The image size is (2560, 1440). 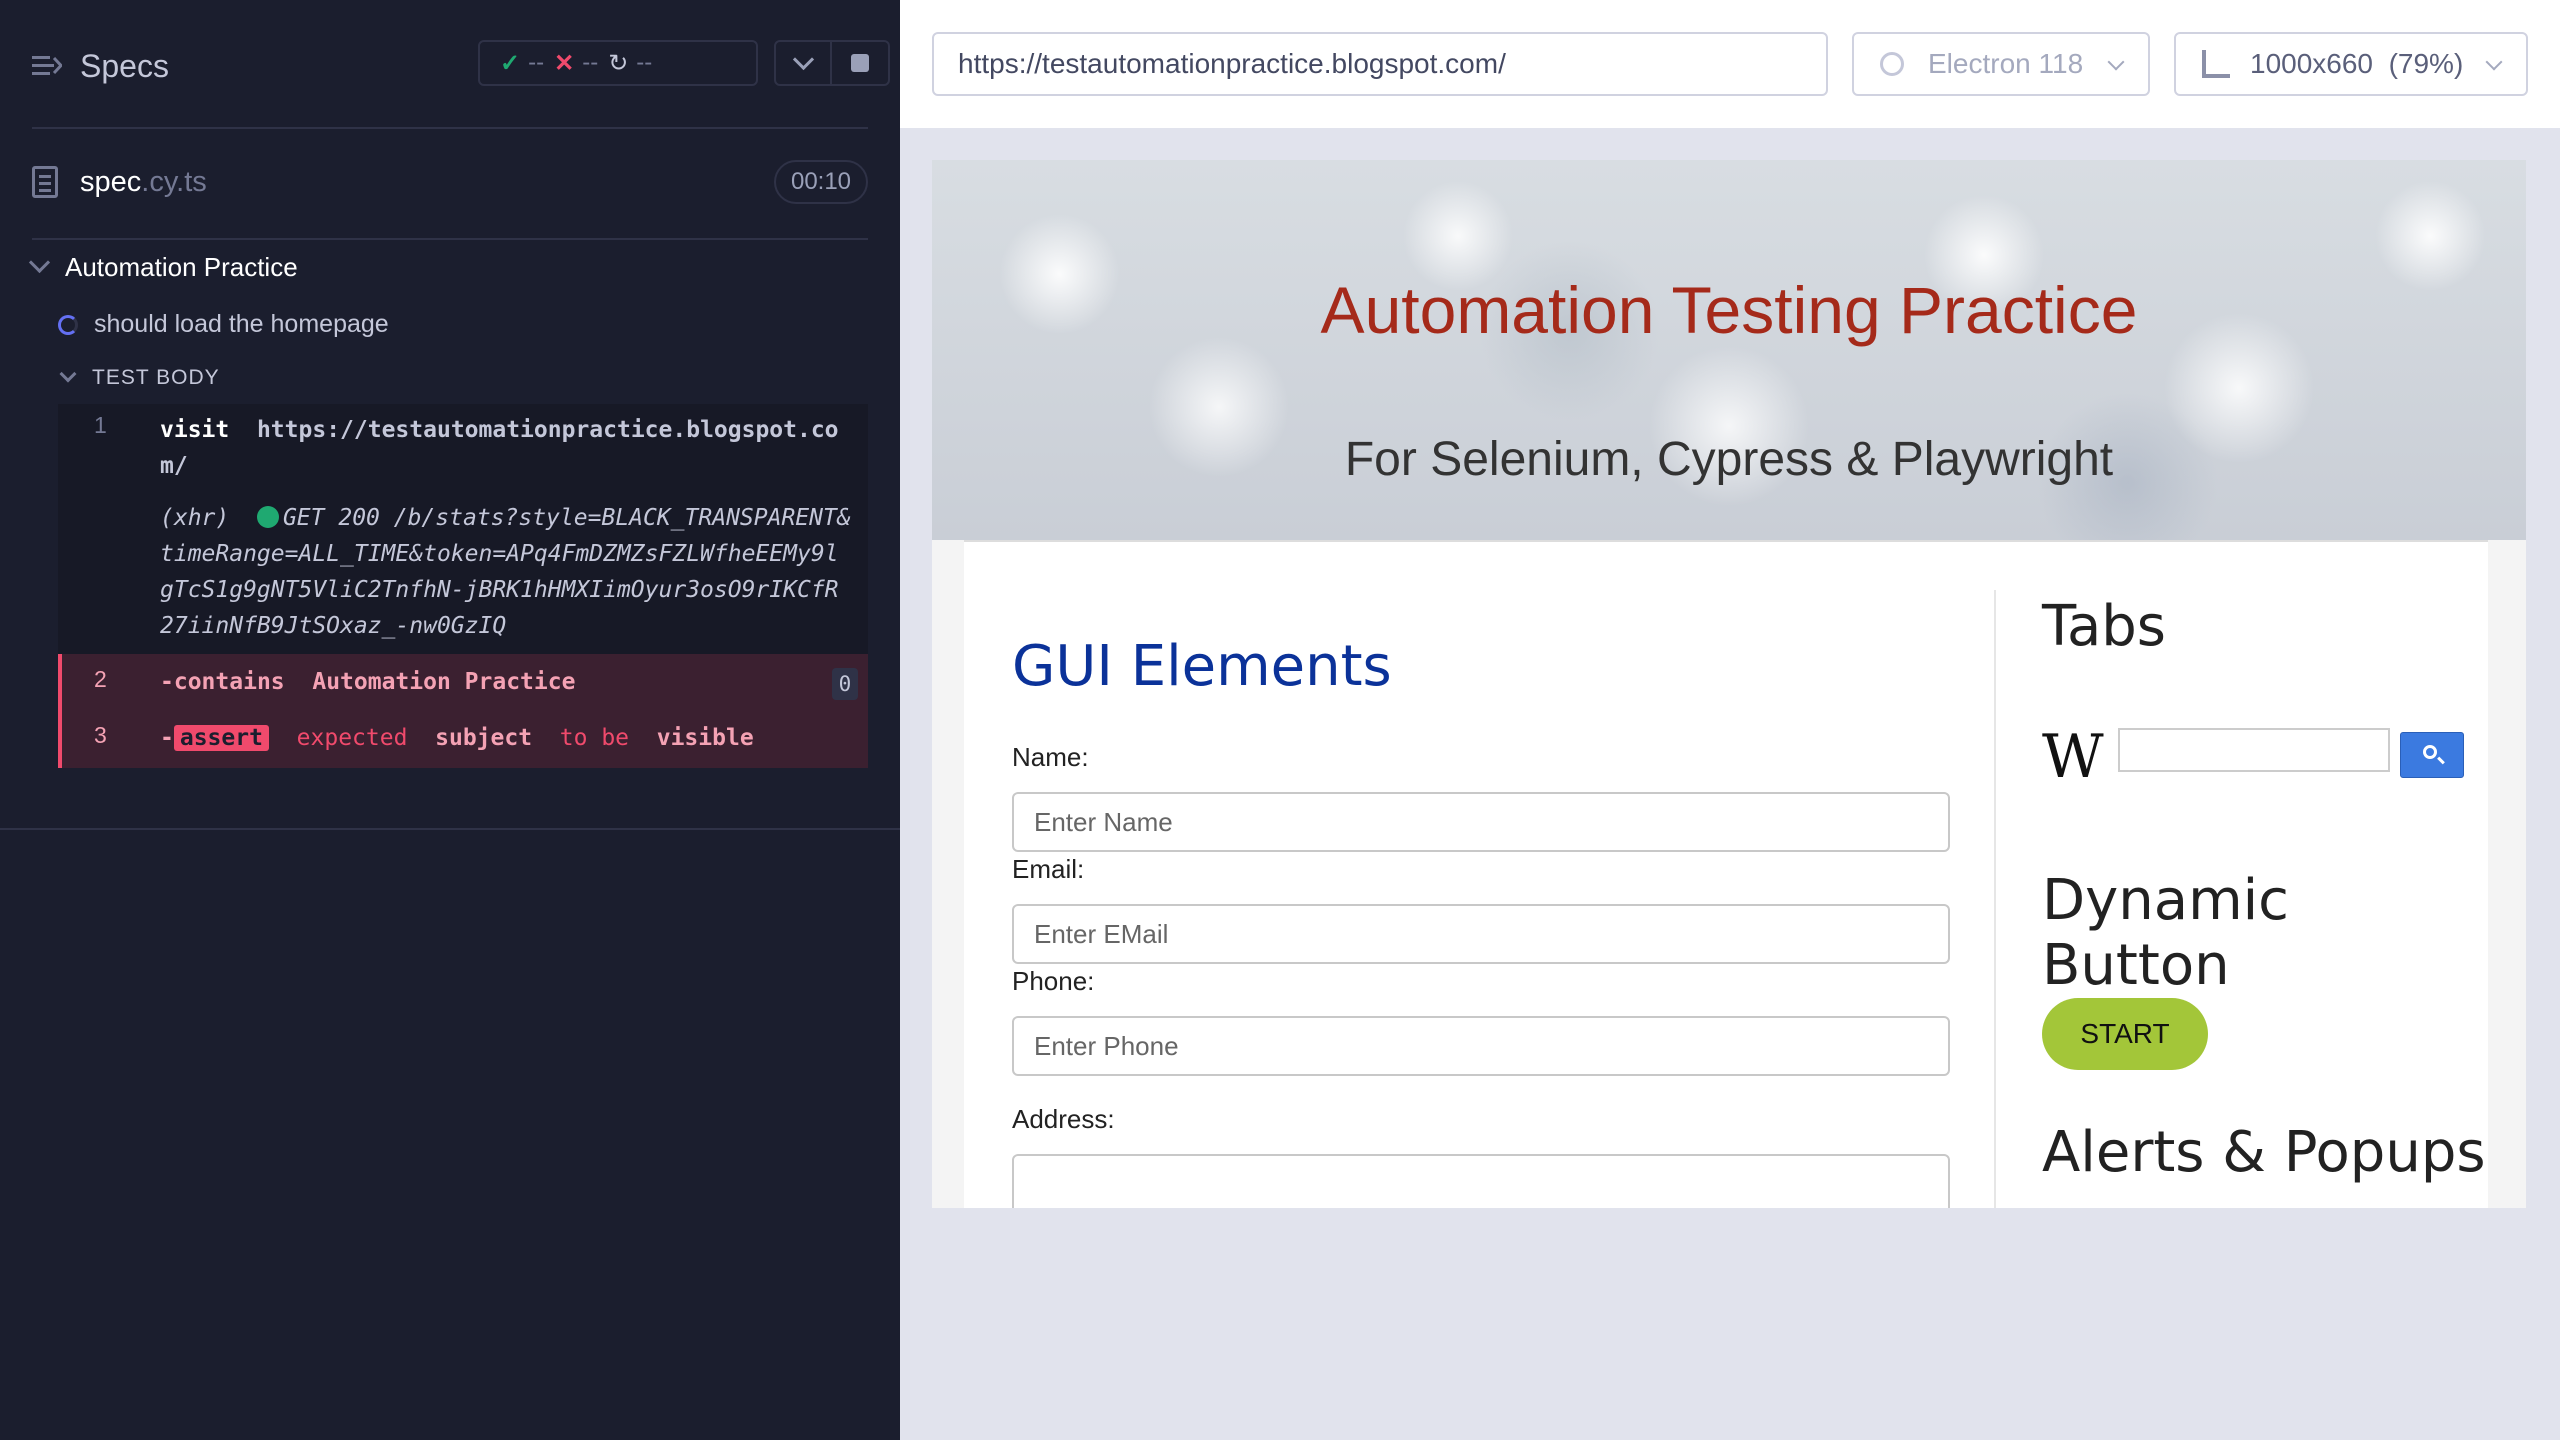 I want to click on command-name: contains, so click(x=229, y=682).